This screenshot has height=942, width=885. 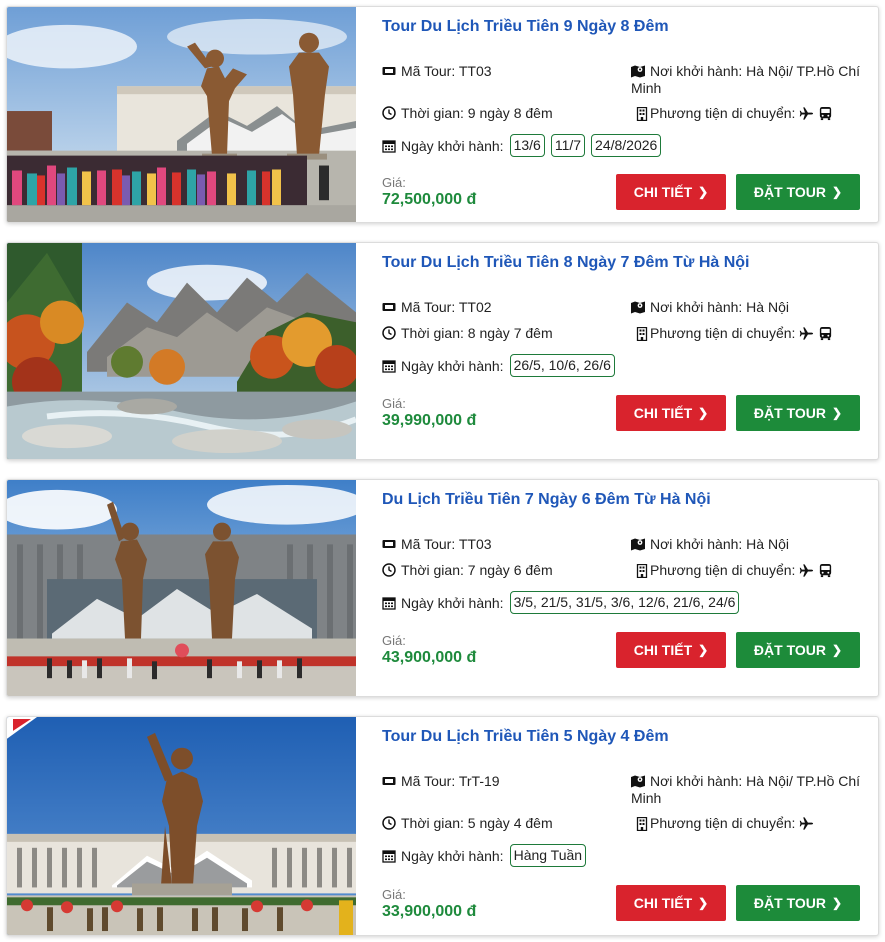 I want to click on tour-duration: Thời gian: 5 ngày 4 đêm, so click(x=477, y=823).